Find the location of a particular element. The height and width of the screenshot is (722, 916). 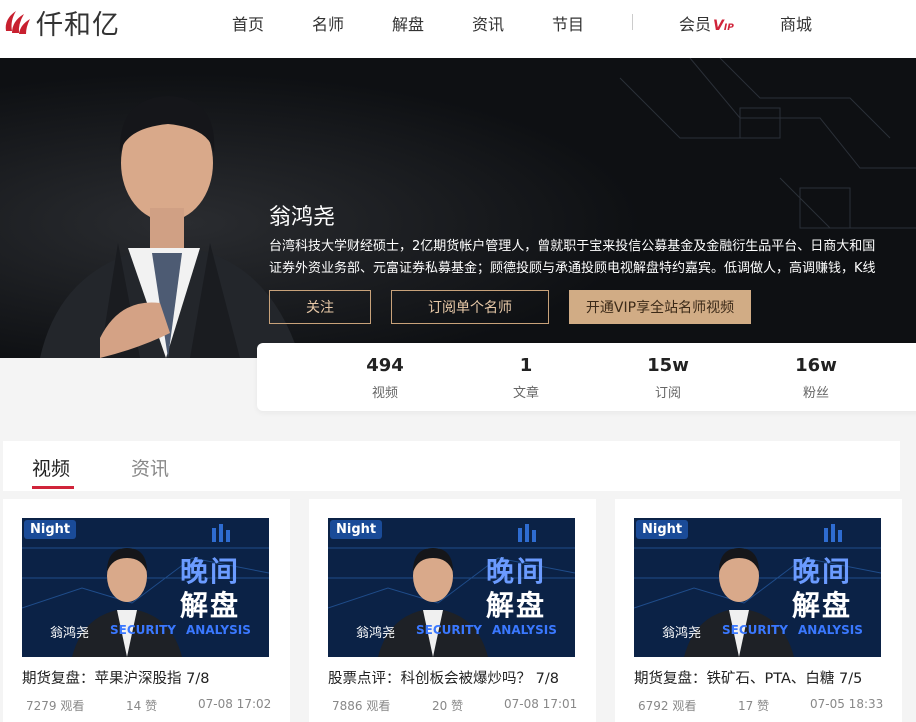

publish-date: 07-08 17:02 is located at coordinates (235, 704).